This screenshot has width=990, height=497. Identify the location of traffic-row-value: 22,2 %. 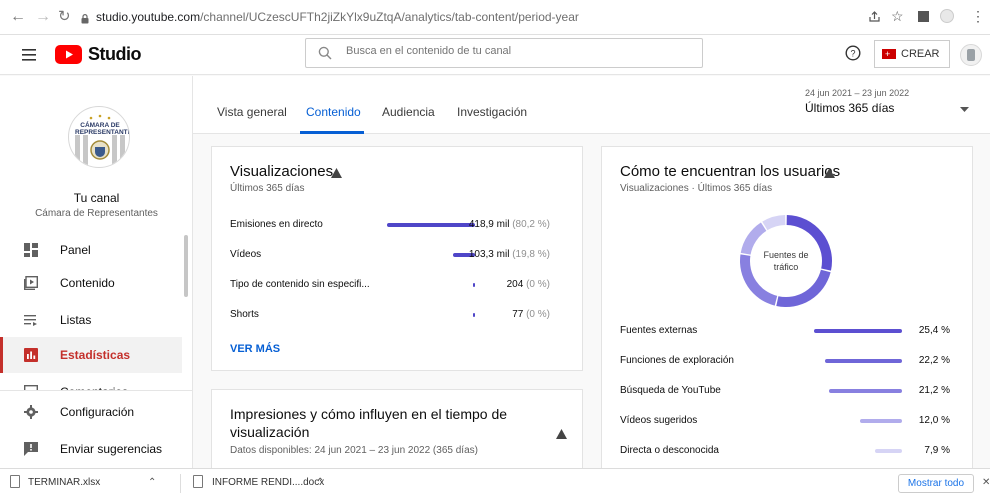
(934, 360).